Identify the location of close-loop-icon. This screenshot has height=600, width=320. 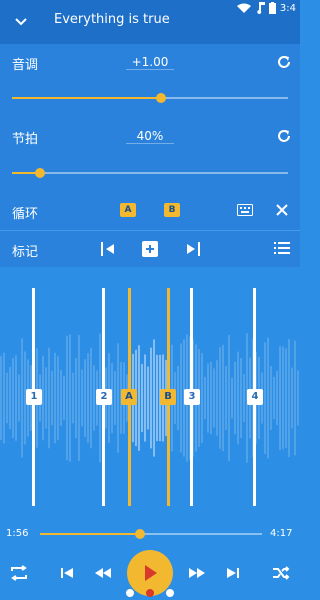
(282, 210).